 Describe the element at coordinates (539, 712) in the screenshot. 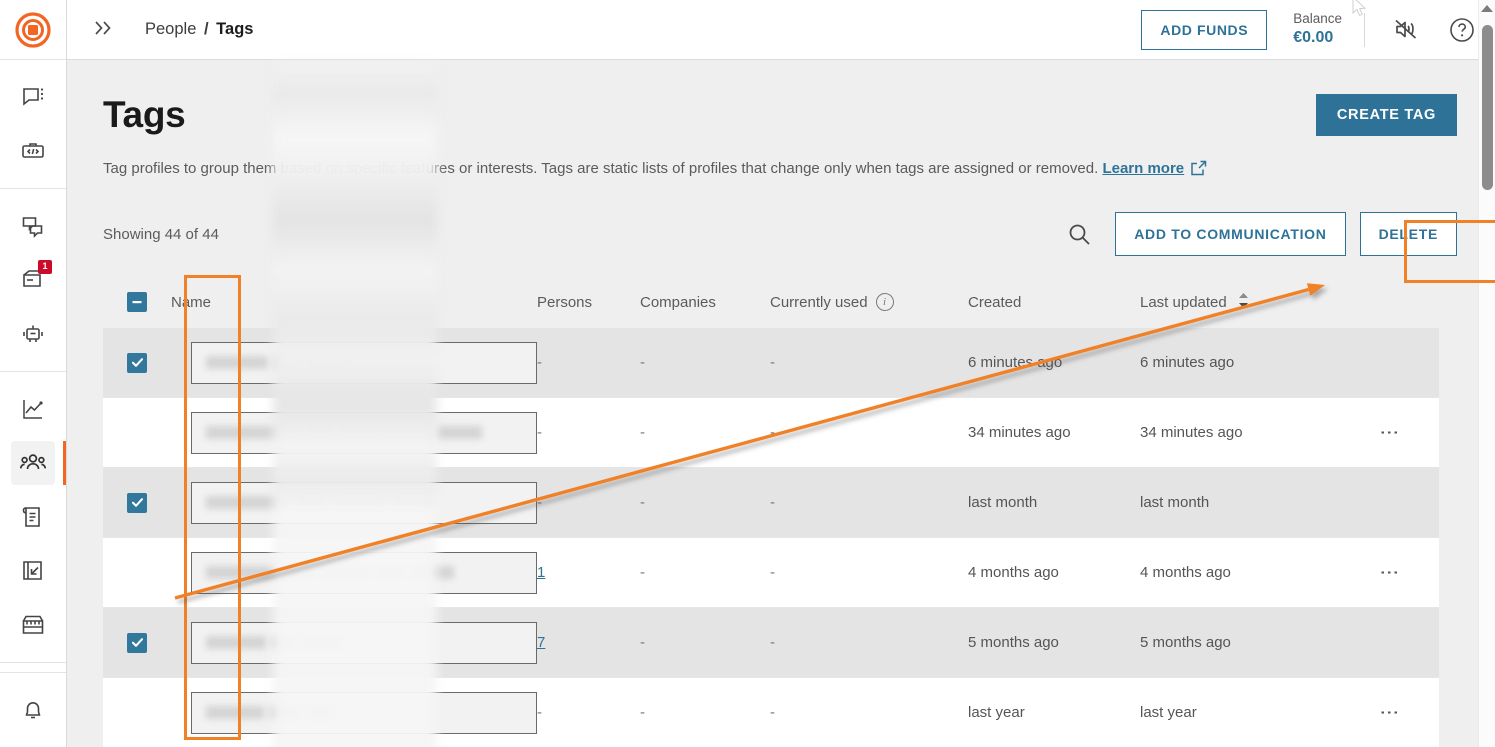

I see `cell-persons: -` at that location.